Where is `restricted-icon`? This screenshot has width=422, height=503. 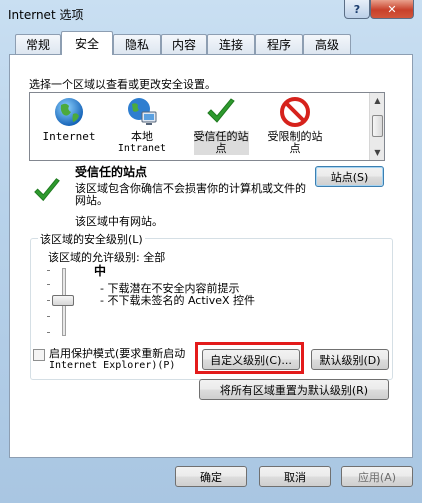 restricted-icon is located at coordinates (295, 112).